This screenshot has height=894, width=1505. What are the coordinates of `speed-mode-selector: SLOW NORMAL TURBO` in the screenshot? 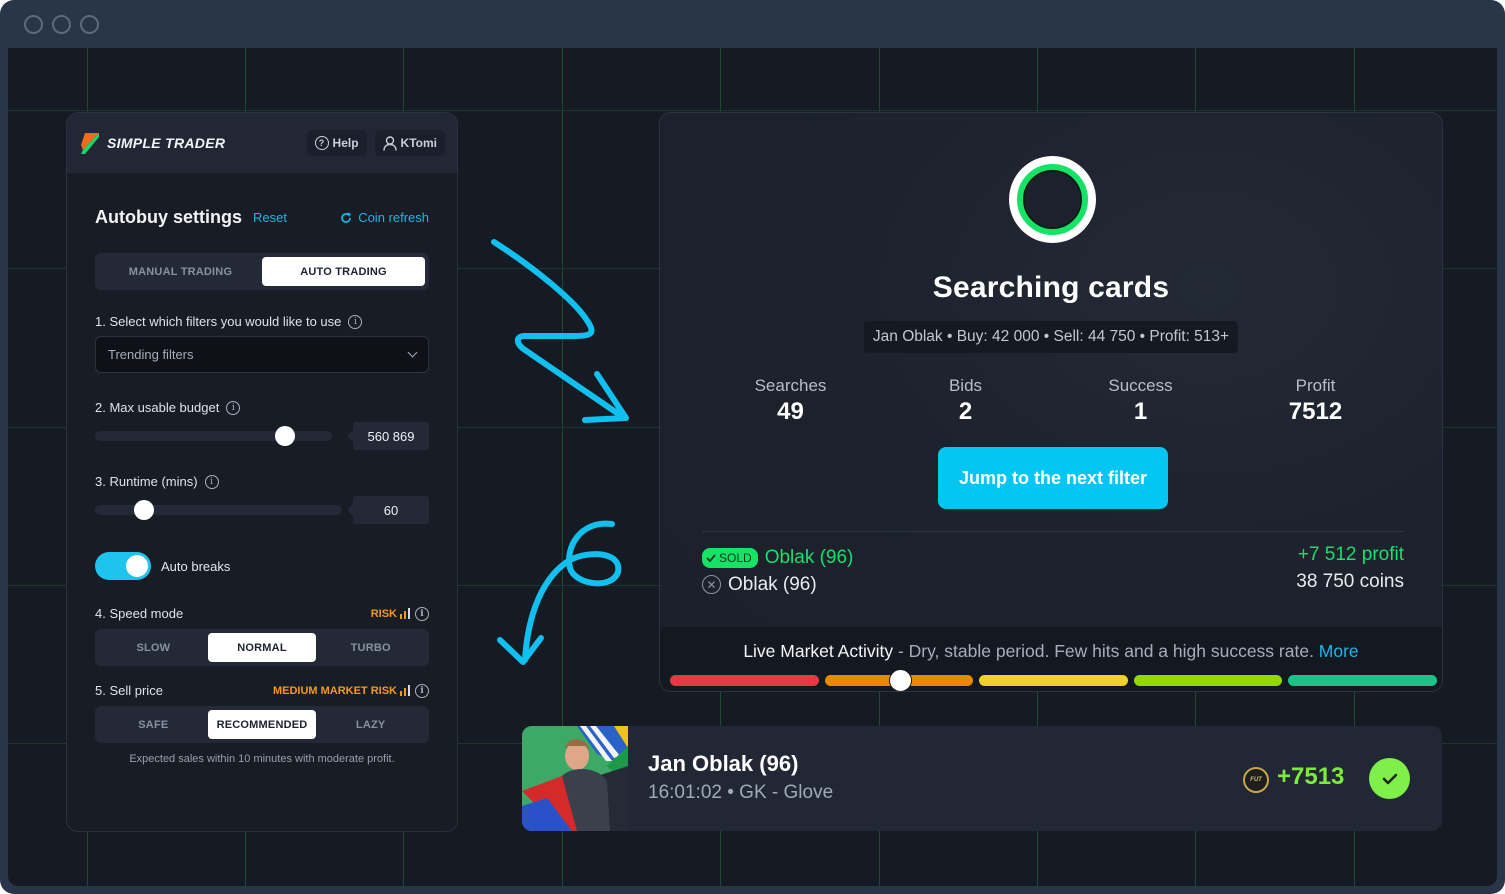 It's located at (262, 647).